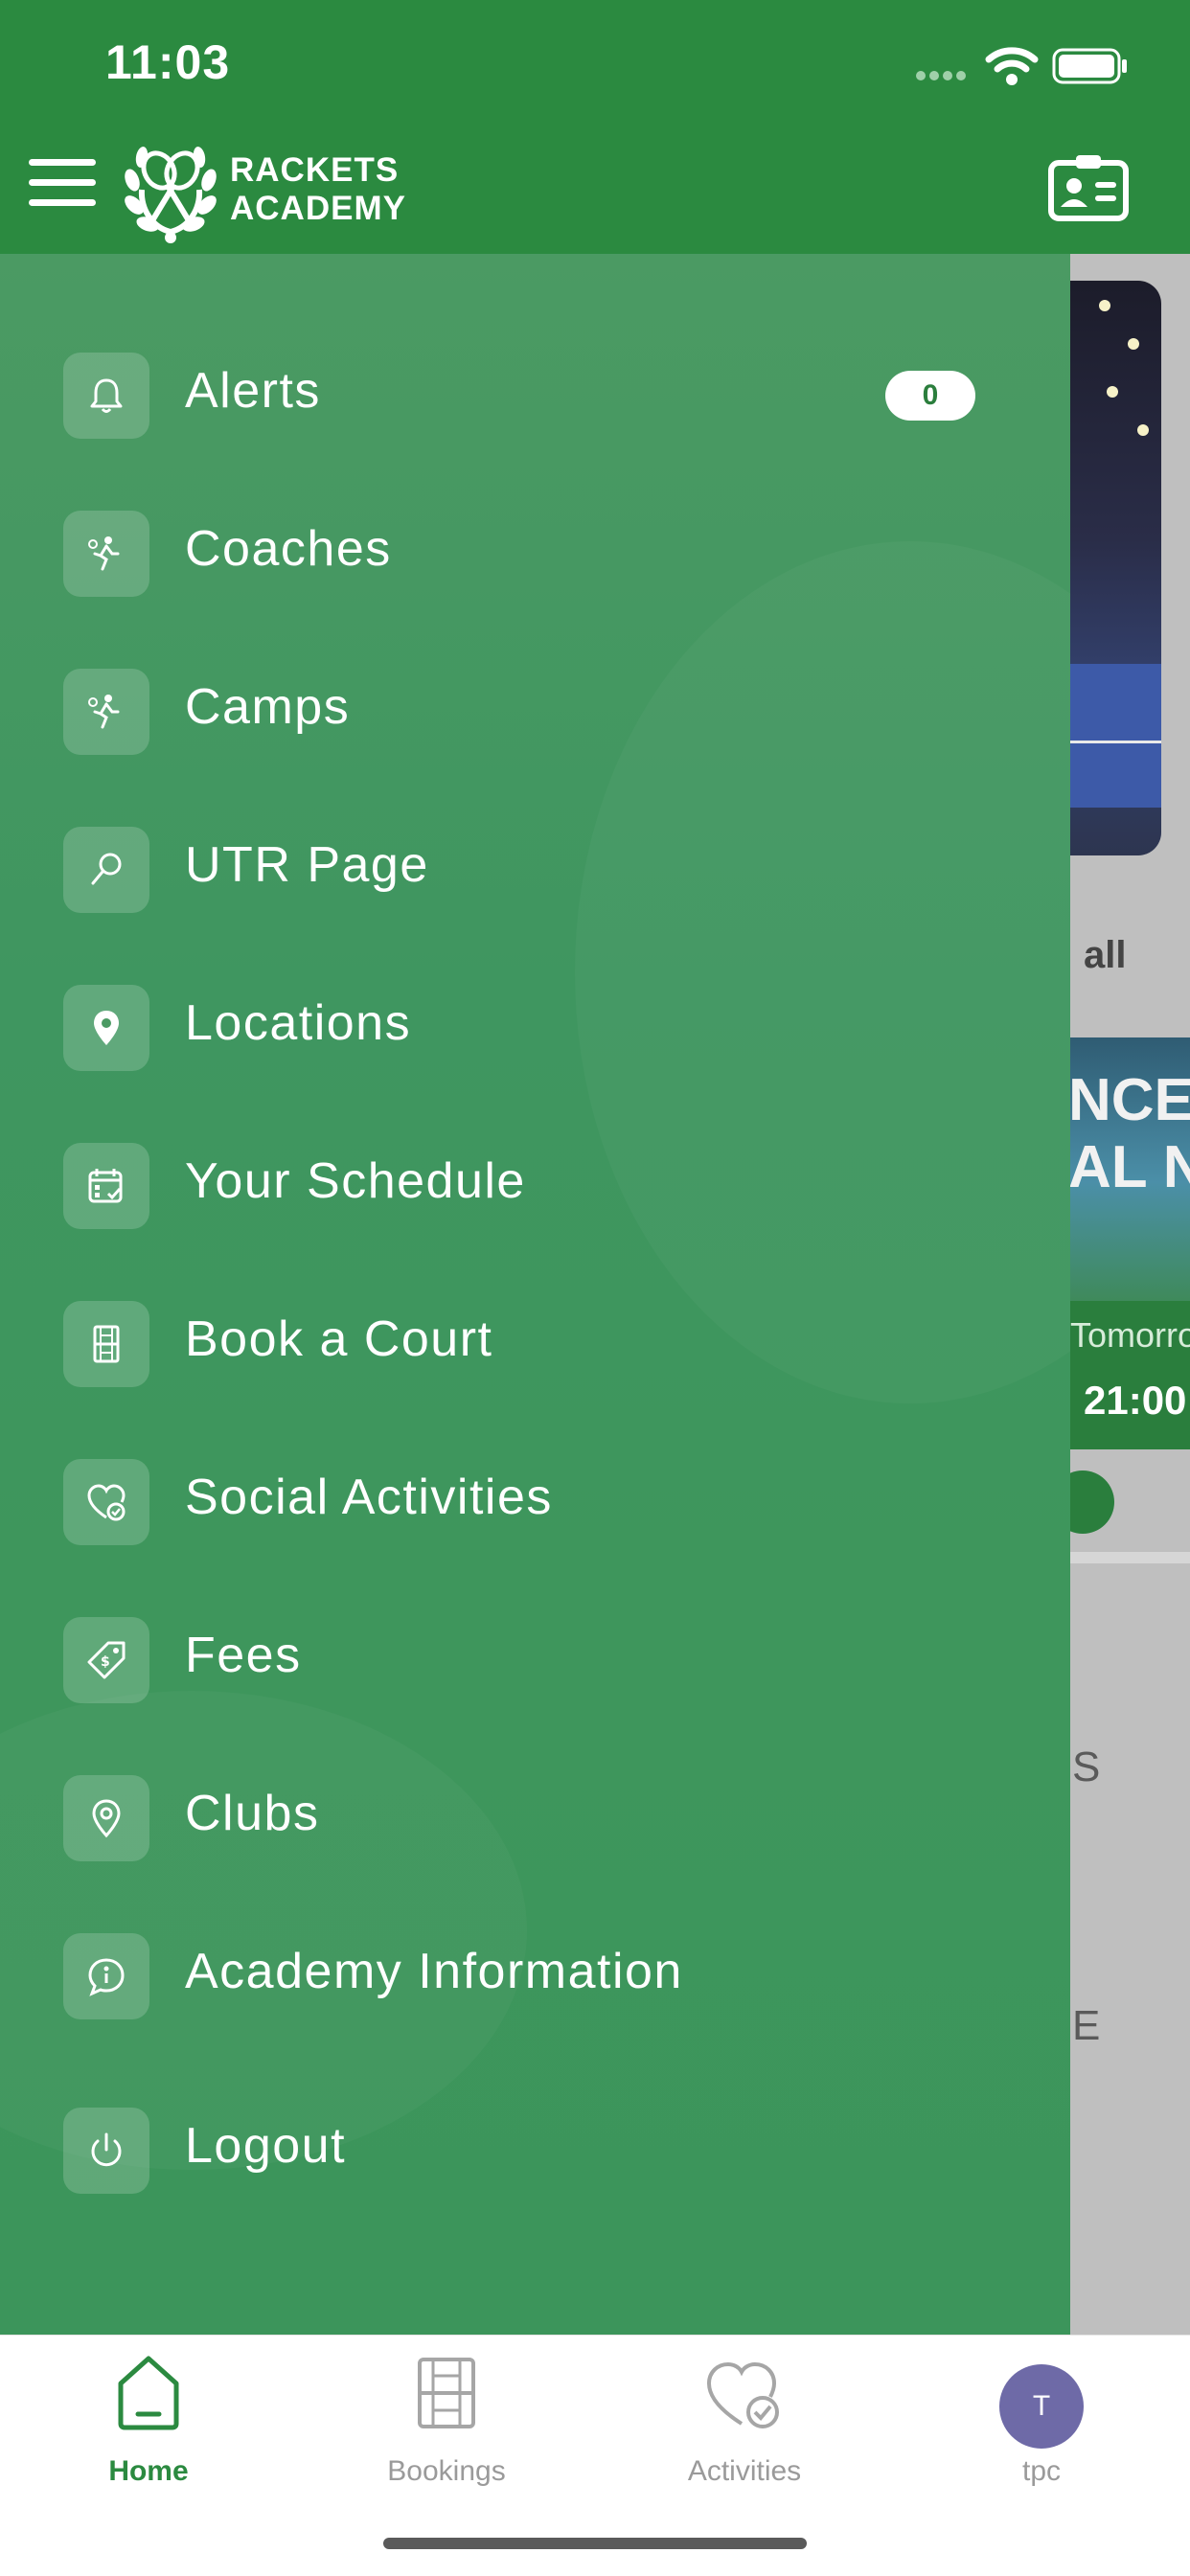  I want to click on menu-item-logout: Logout, so click(535, 2150).